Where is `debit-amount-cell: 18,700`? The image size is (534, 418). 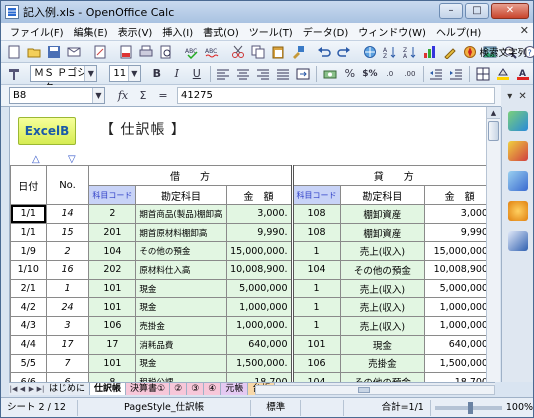 debit-amount-cell: 18,700 is located at coordinates (259, 377).